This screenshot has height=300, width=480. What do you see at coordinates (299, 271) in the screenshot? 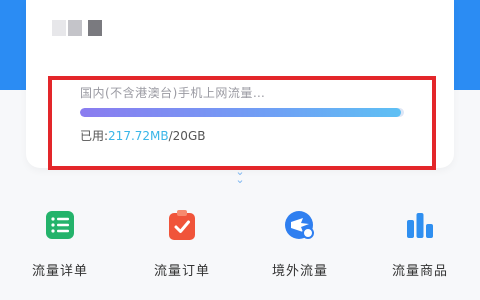
I see `action-label: 境外流量` at bounding box center [299, 271].